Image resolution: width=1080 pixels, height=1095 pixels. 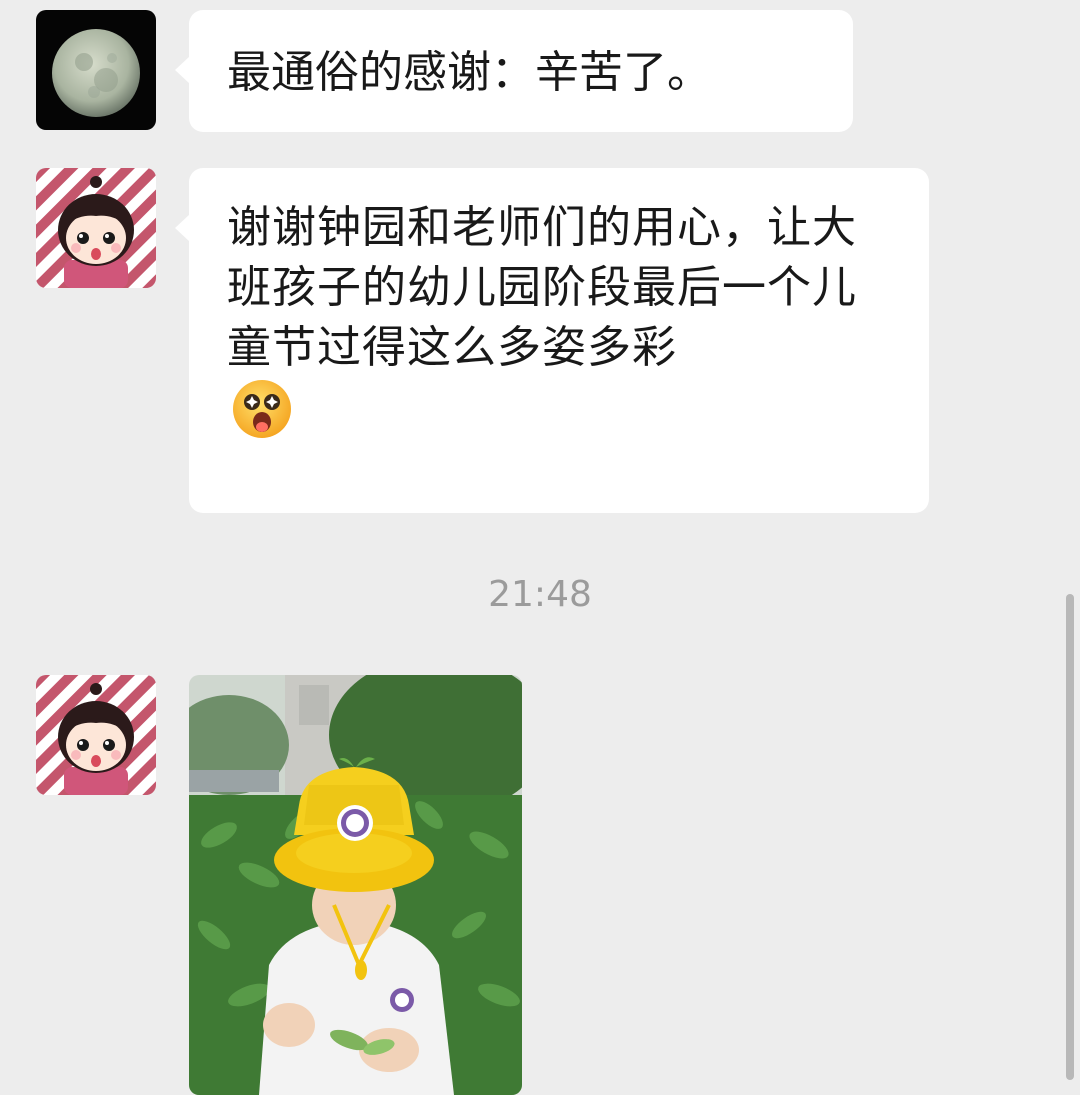 I want to click on message-text: 谢谢钟园和老师们的用心，让大班孩子的幼儿园阶段最后一个儿童节过得这么多姿多彩, so click(x=542, y=287).